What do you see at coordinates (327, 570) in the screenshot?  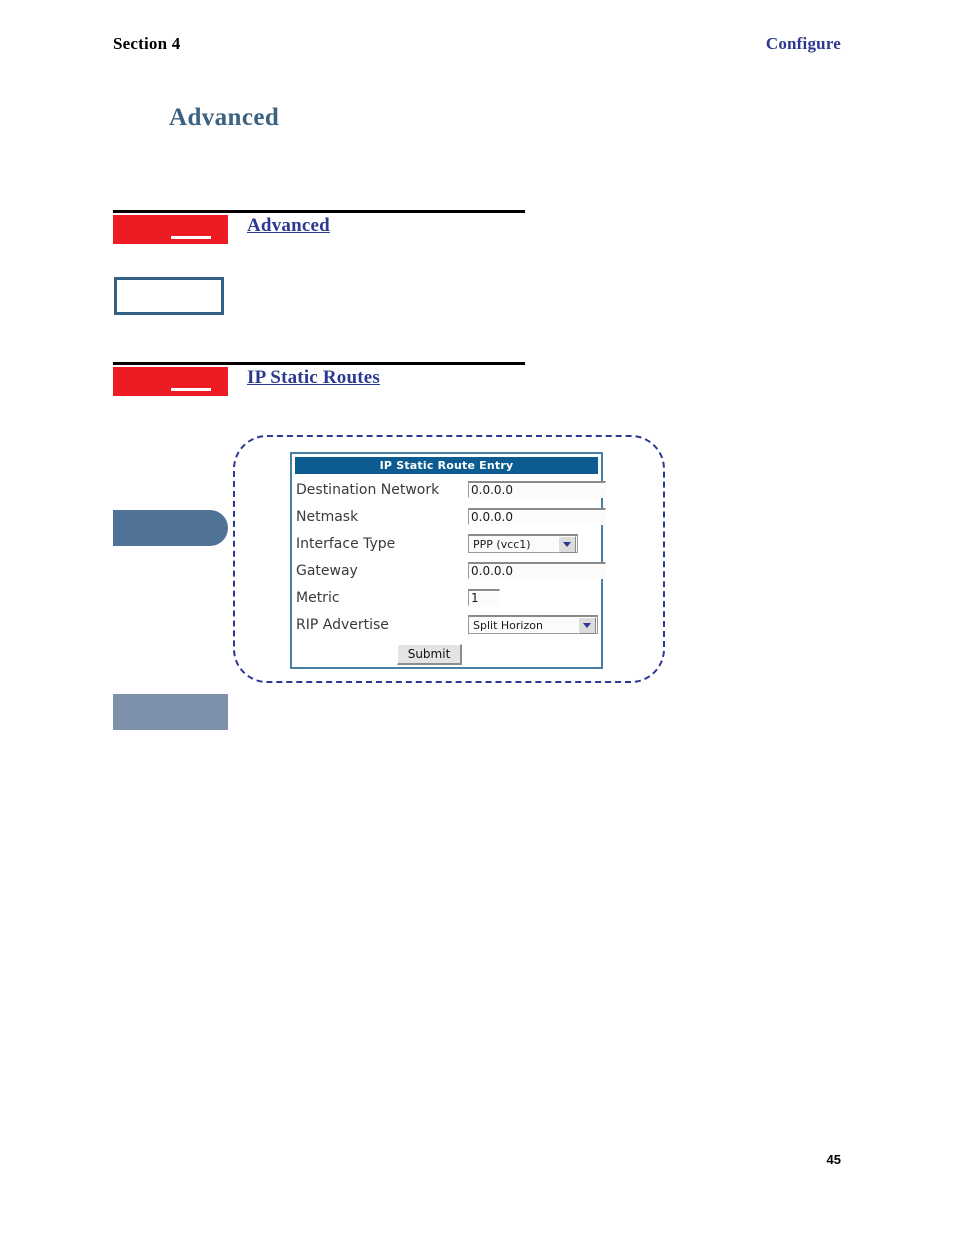 I see `label-gateway: Gateway` at bounding box center [327, 570].